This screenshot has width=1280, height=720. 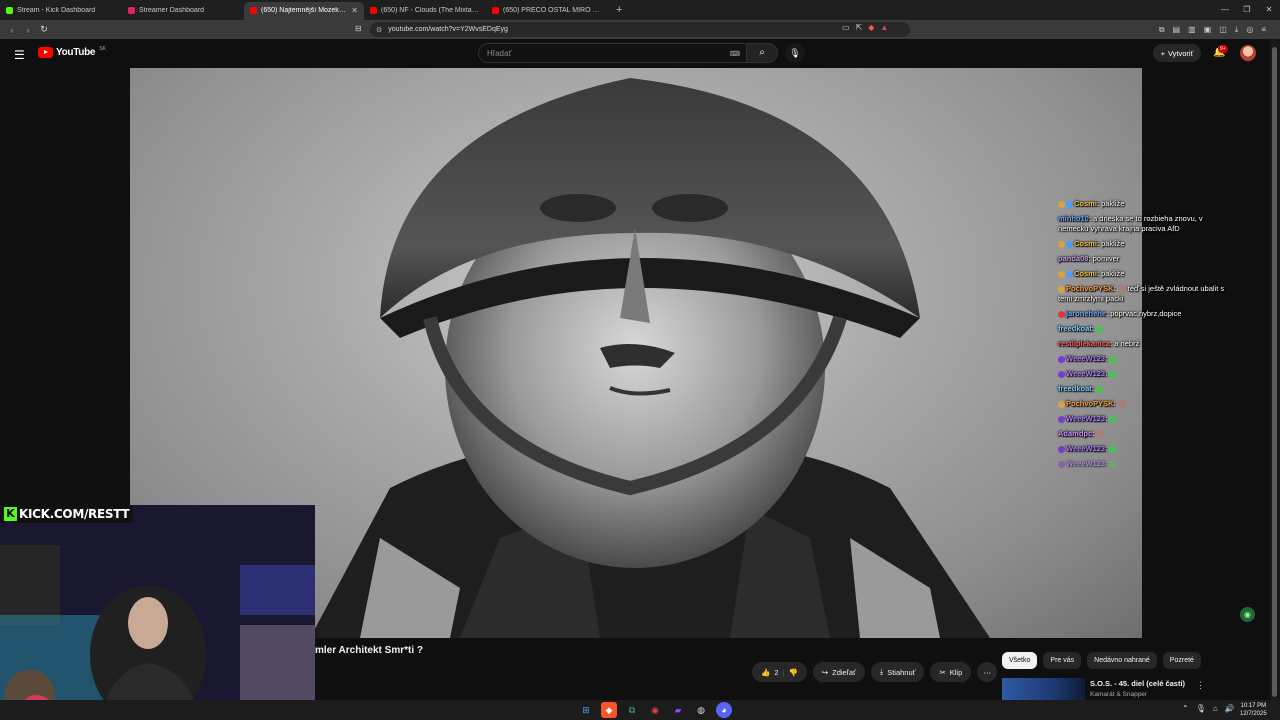 I want to click on chat-nick: PochvoPYSK, so click(x=1090, y=403).